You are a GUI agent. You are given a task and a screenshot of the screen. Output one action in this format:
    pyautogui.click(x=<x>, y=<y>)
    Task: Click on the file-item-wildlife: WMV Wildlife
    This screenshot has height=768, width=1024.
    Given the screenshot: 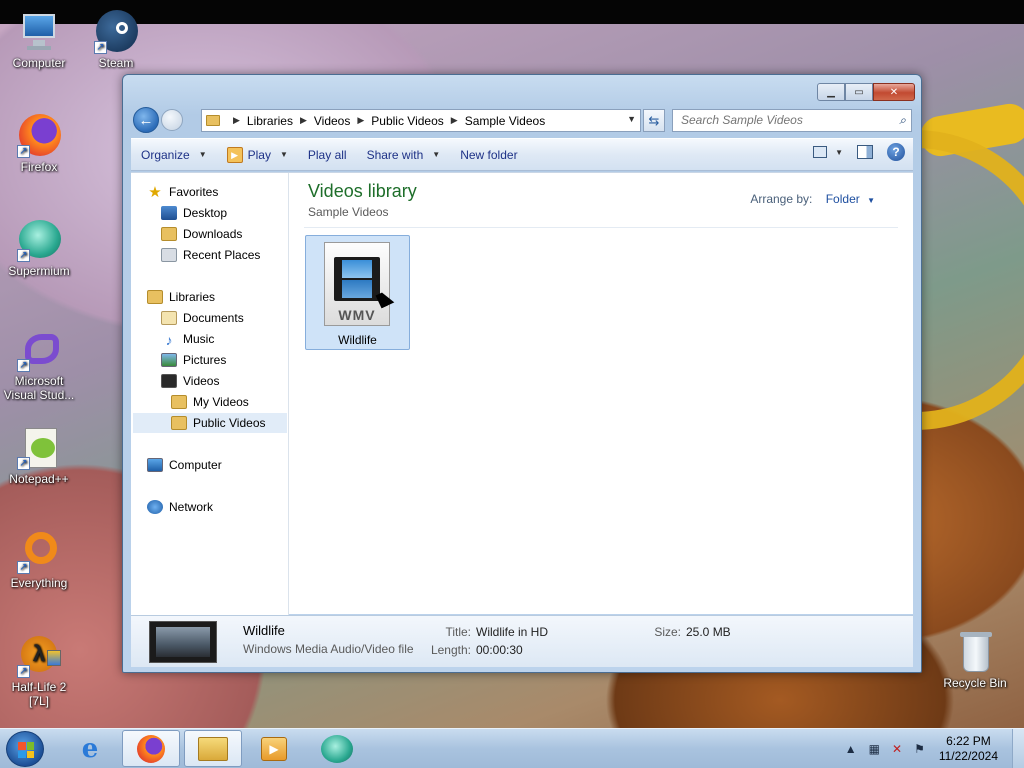 What is the action you would take?
    pyautogui.click(x=357, y=292)
    